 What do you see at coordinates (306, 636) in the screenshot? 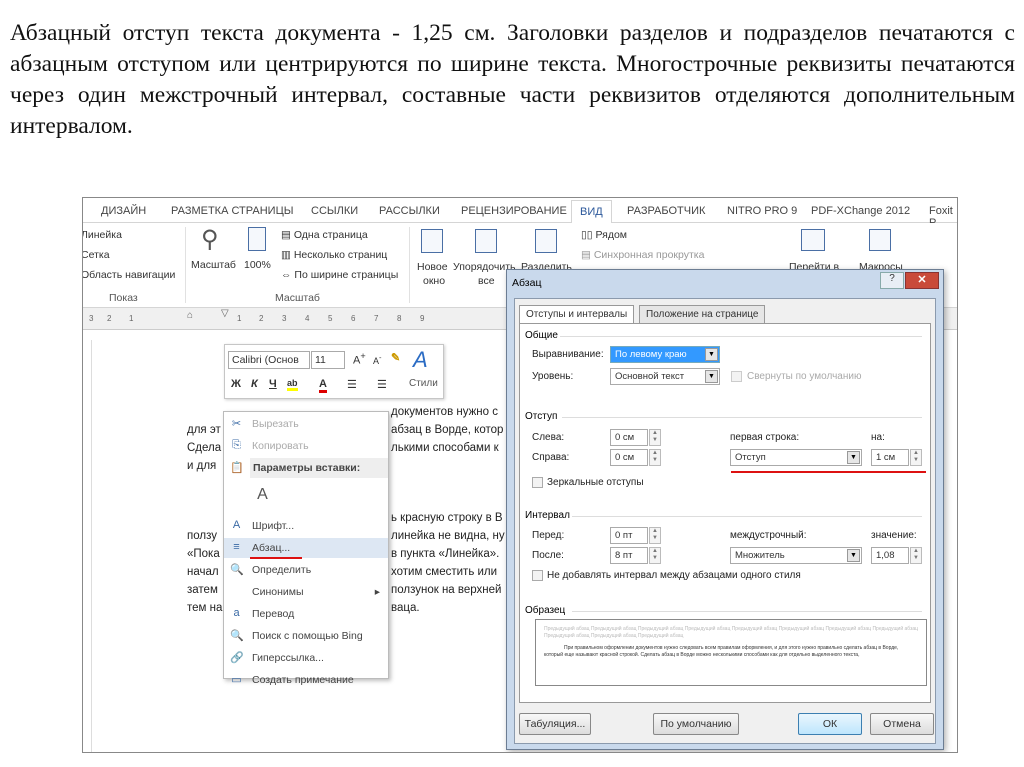
I see `context-menu-item: 🔍 Поиск с помощью Bing` at bounding box center [306, 636].